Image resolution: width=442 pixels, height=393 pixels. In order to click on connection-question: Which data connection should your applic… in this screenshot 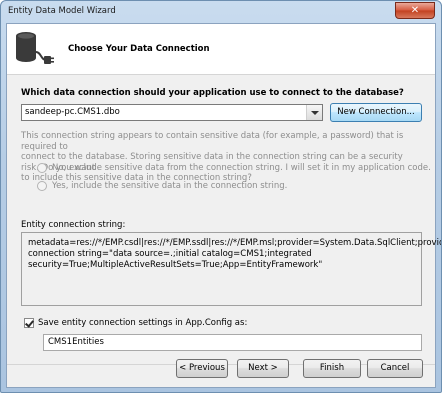, I will do `click(212, 93)`.